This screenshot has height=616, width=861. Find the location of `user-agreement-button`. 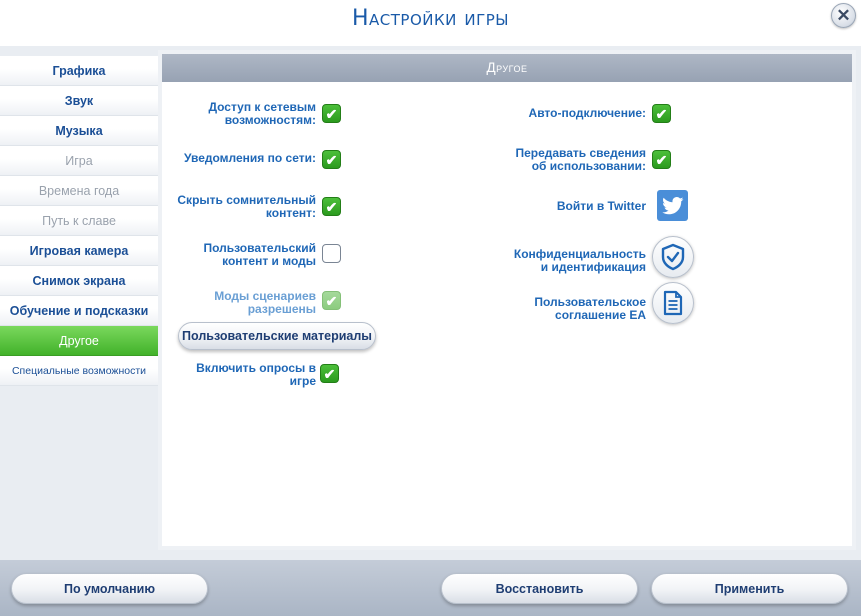

user-agreement-button is located at coordinates (673, 303).